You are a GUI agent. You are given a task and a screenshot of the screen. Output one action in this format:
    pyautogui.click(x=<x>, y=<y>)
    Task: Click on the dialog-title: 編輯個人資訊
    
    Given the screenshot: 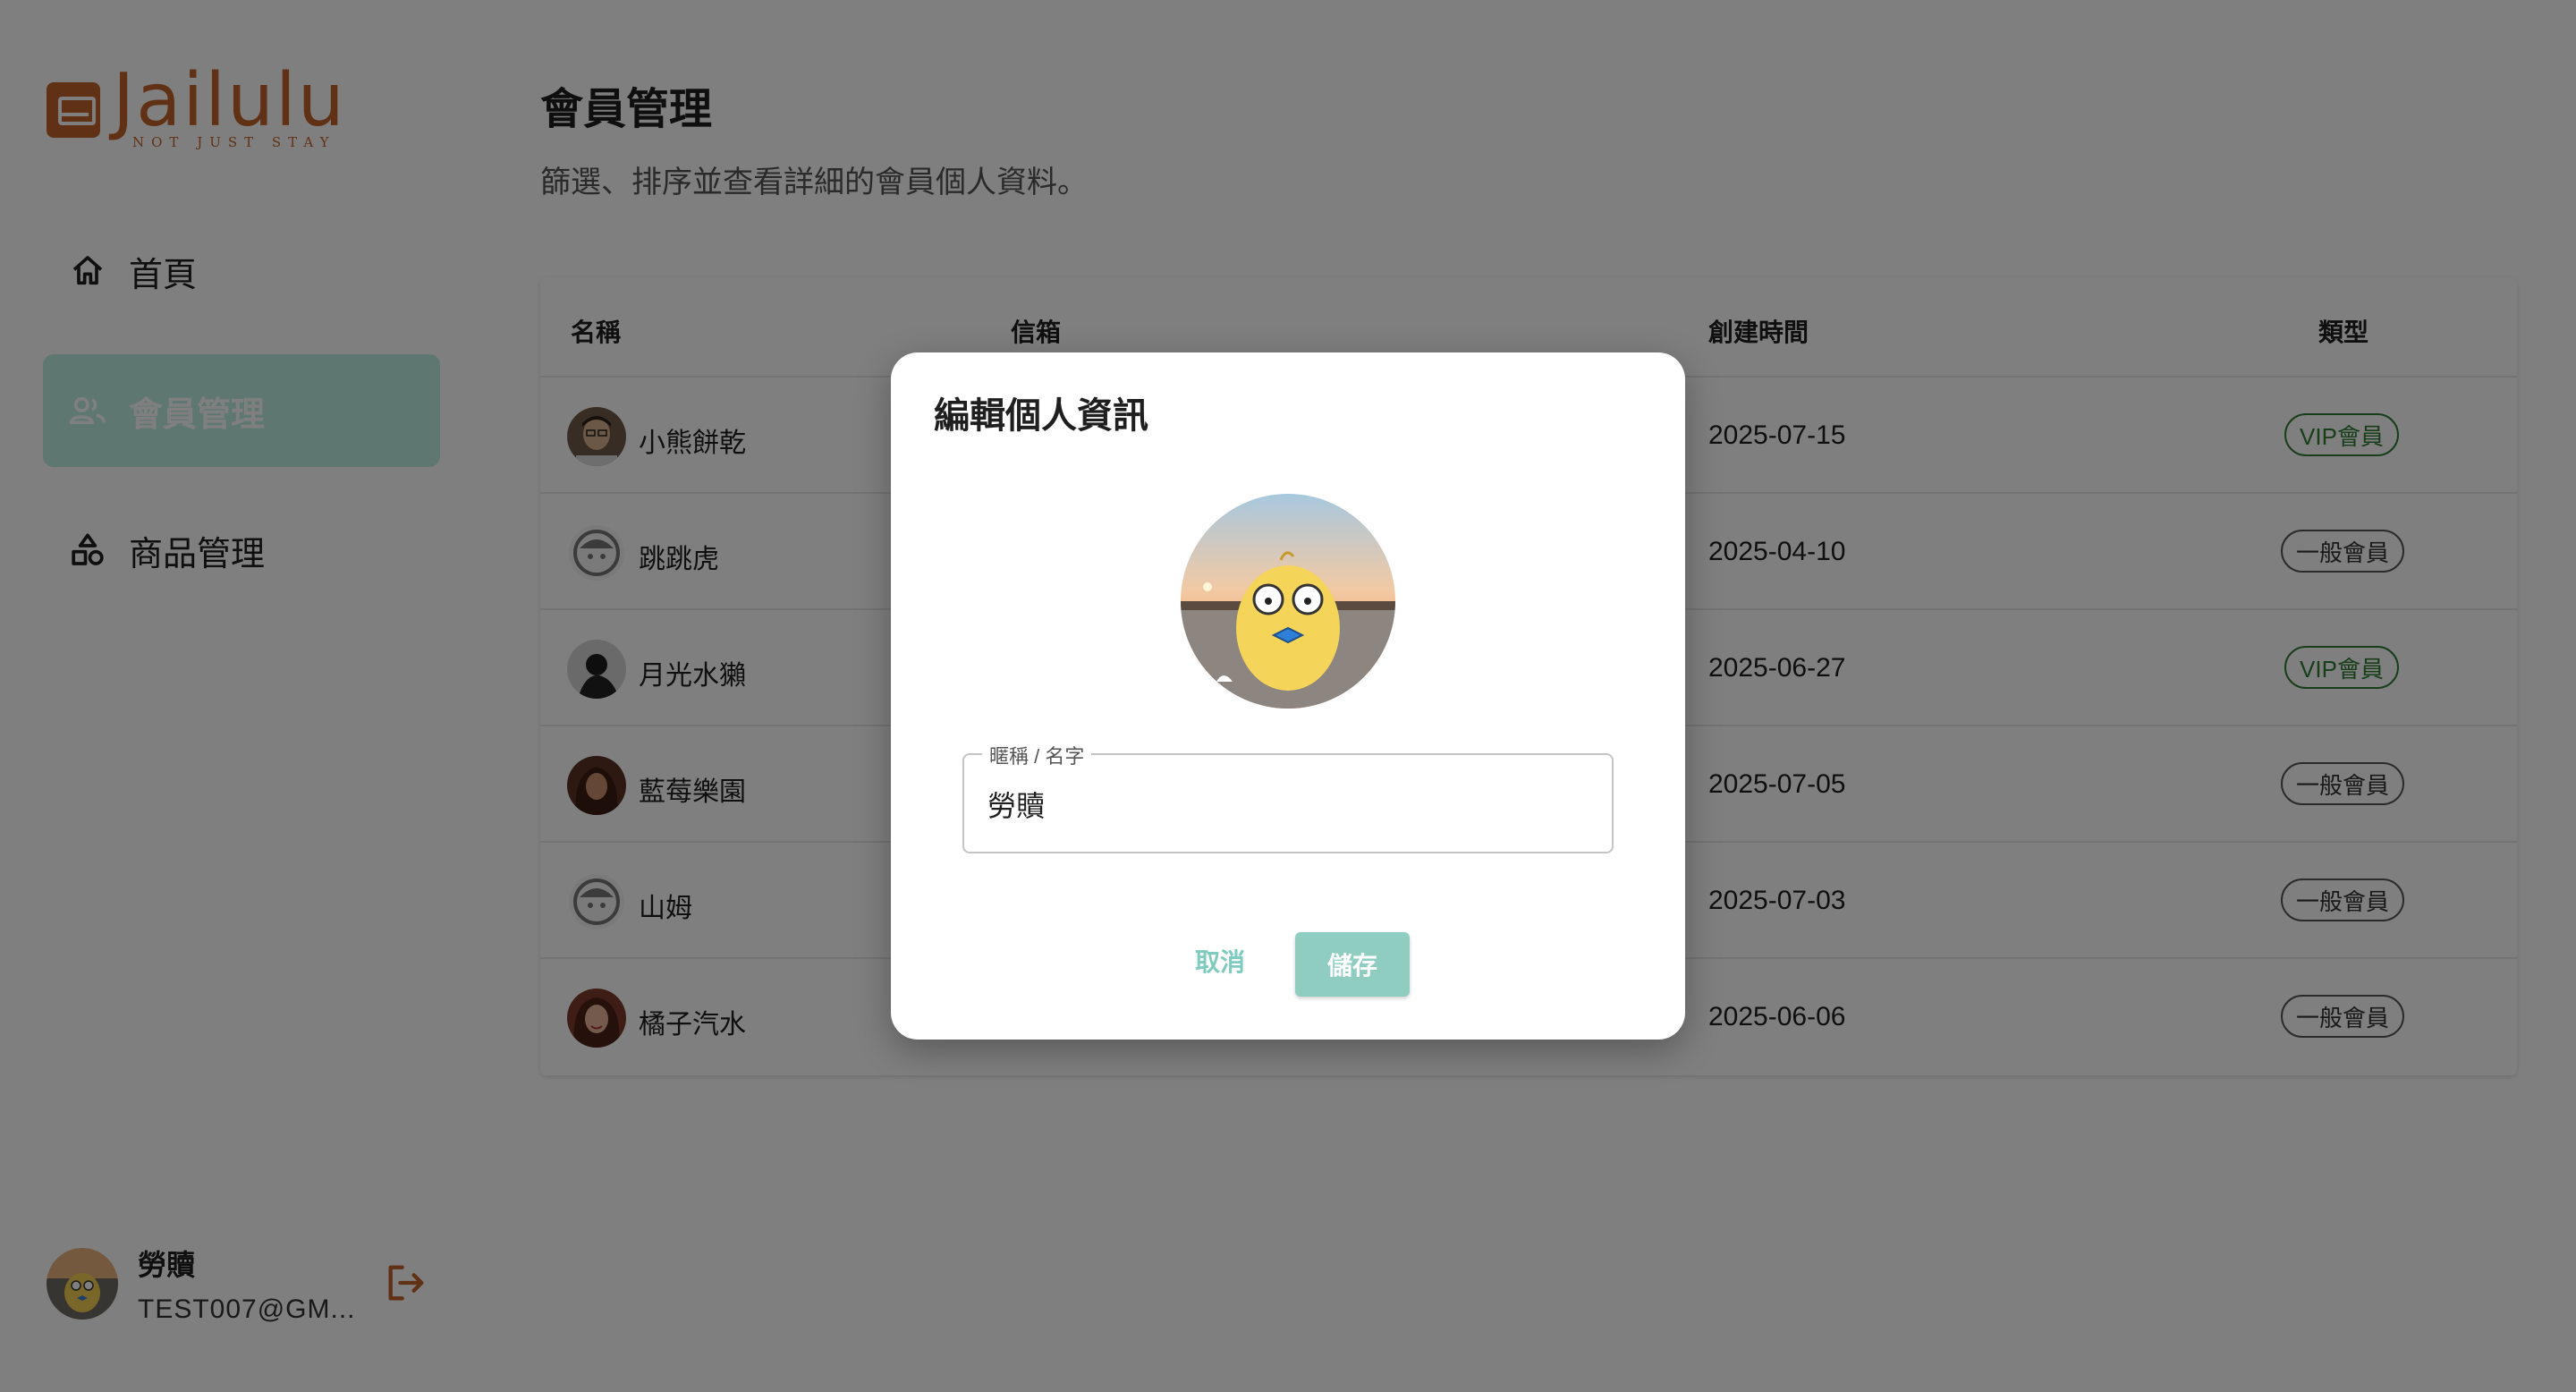 What is the action you would take?
    pyautogui.click(x=1041, y=416)
    